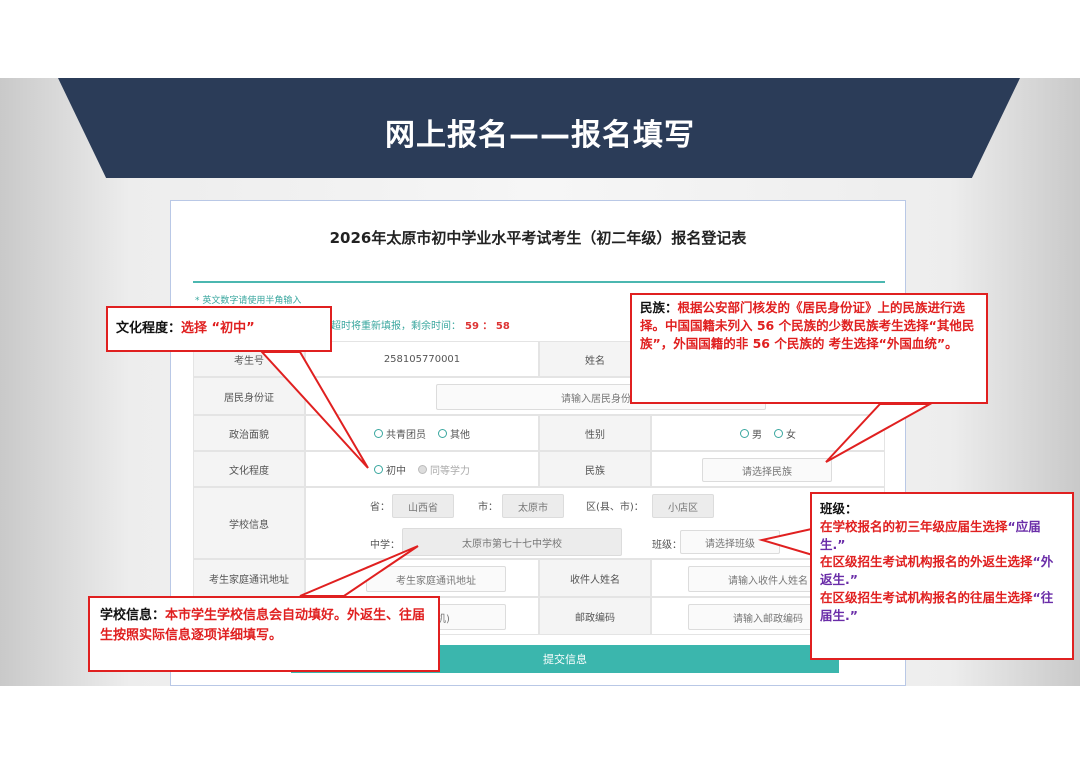  I want to click on label-gender: 性别, so click(595, 433).